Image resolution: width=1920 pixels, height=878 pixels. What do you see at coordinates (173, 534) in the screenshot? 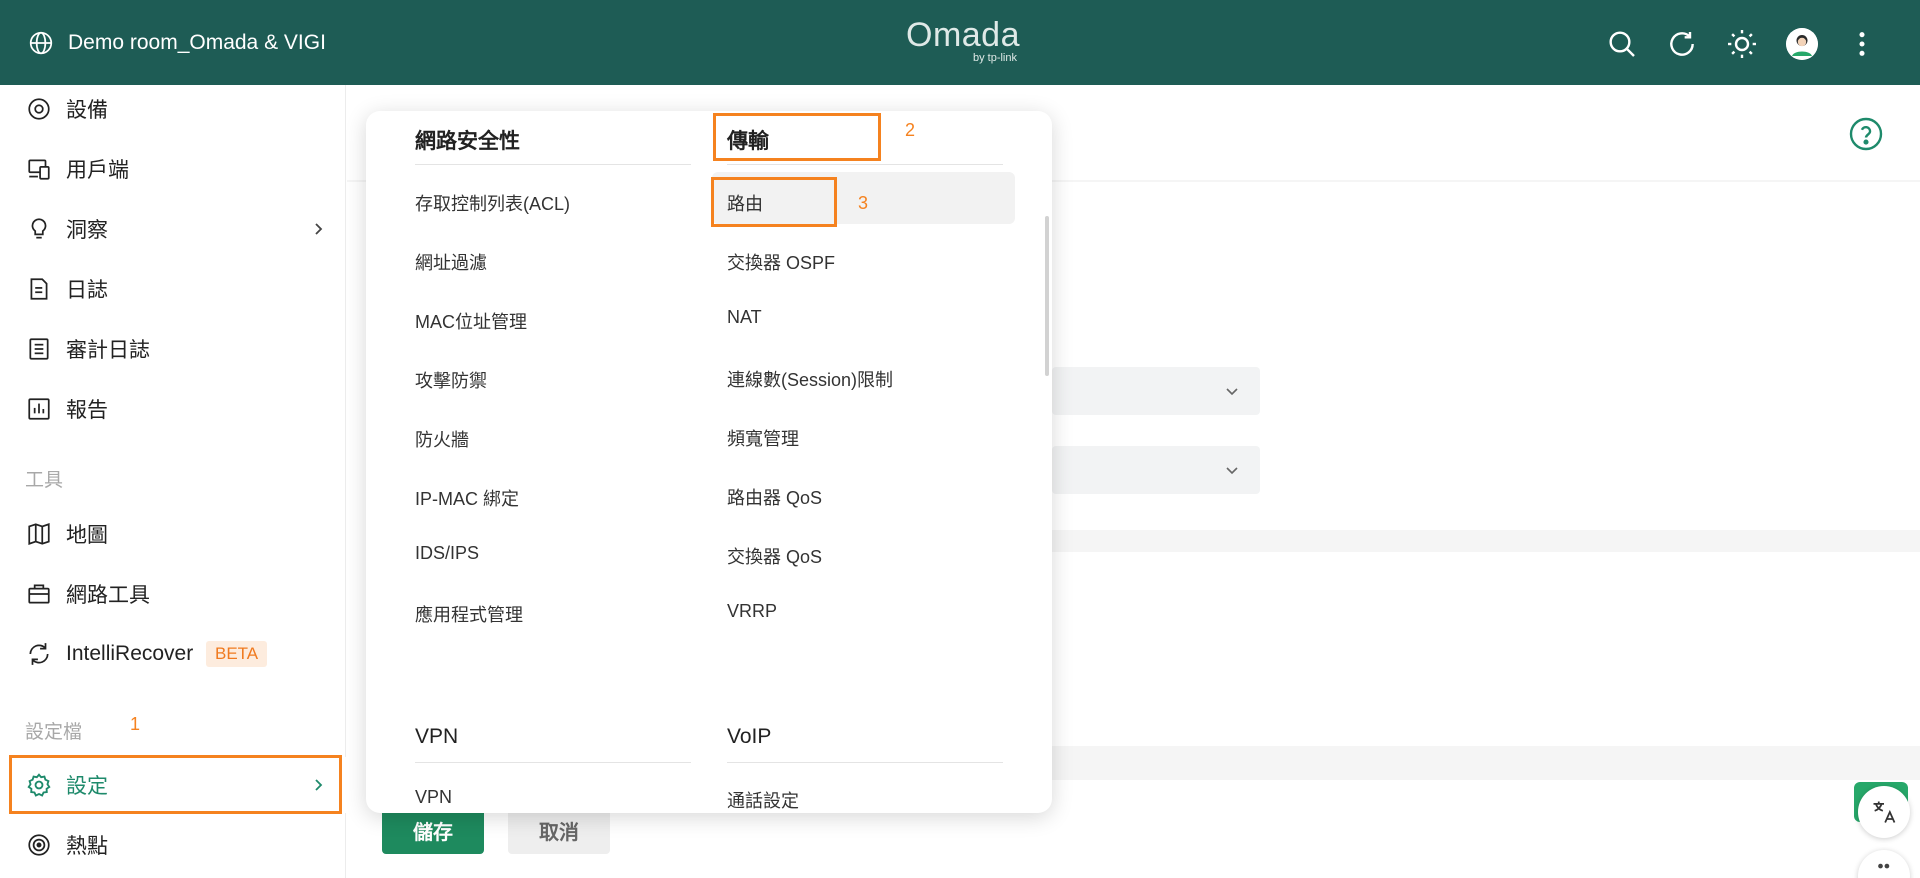
I see `sidebar-item-map: 地圖` at bounding box center [173, 534].